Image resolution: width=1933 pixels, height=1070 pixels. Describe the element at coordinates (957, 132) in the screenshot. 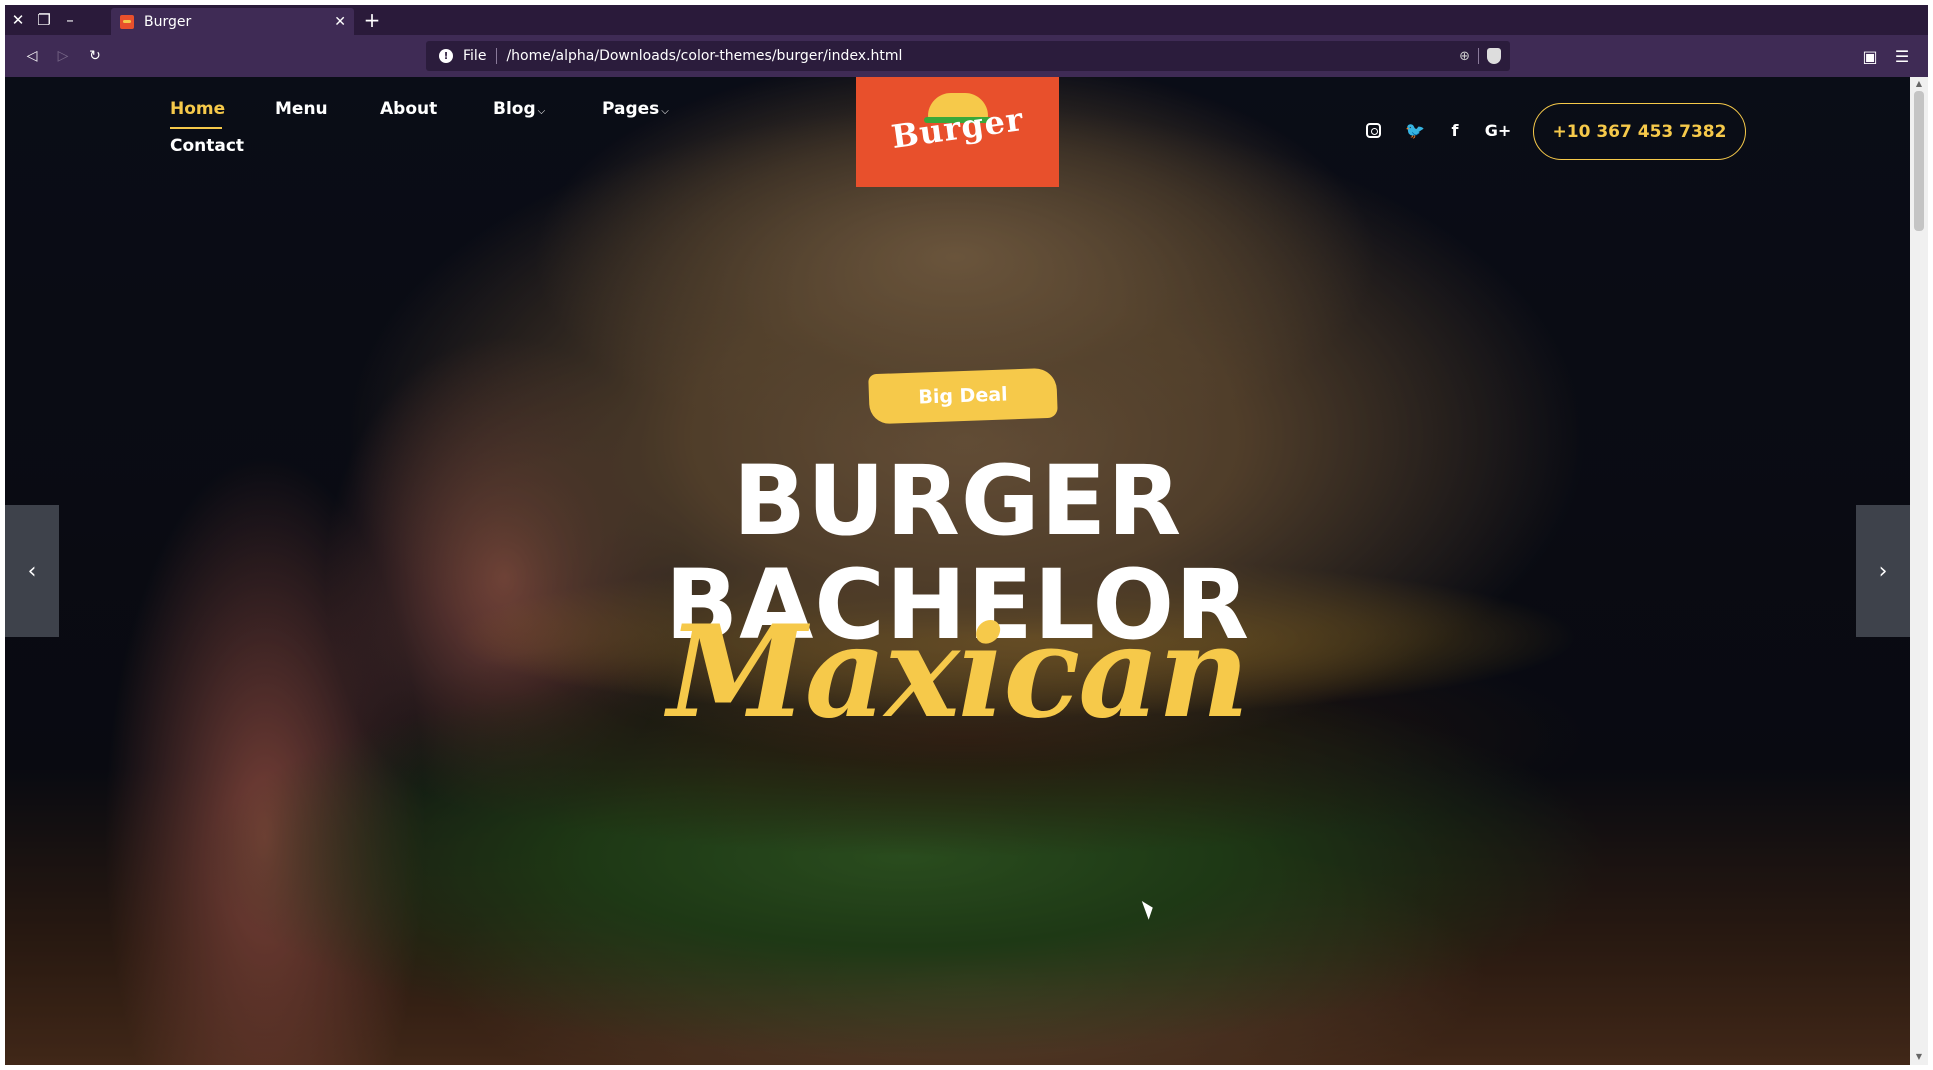

I see `site-logo: Burger` at that location.